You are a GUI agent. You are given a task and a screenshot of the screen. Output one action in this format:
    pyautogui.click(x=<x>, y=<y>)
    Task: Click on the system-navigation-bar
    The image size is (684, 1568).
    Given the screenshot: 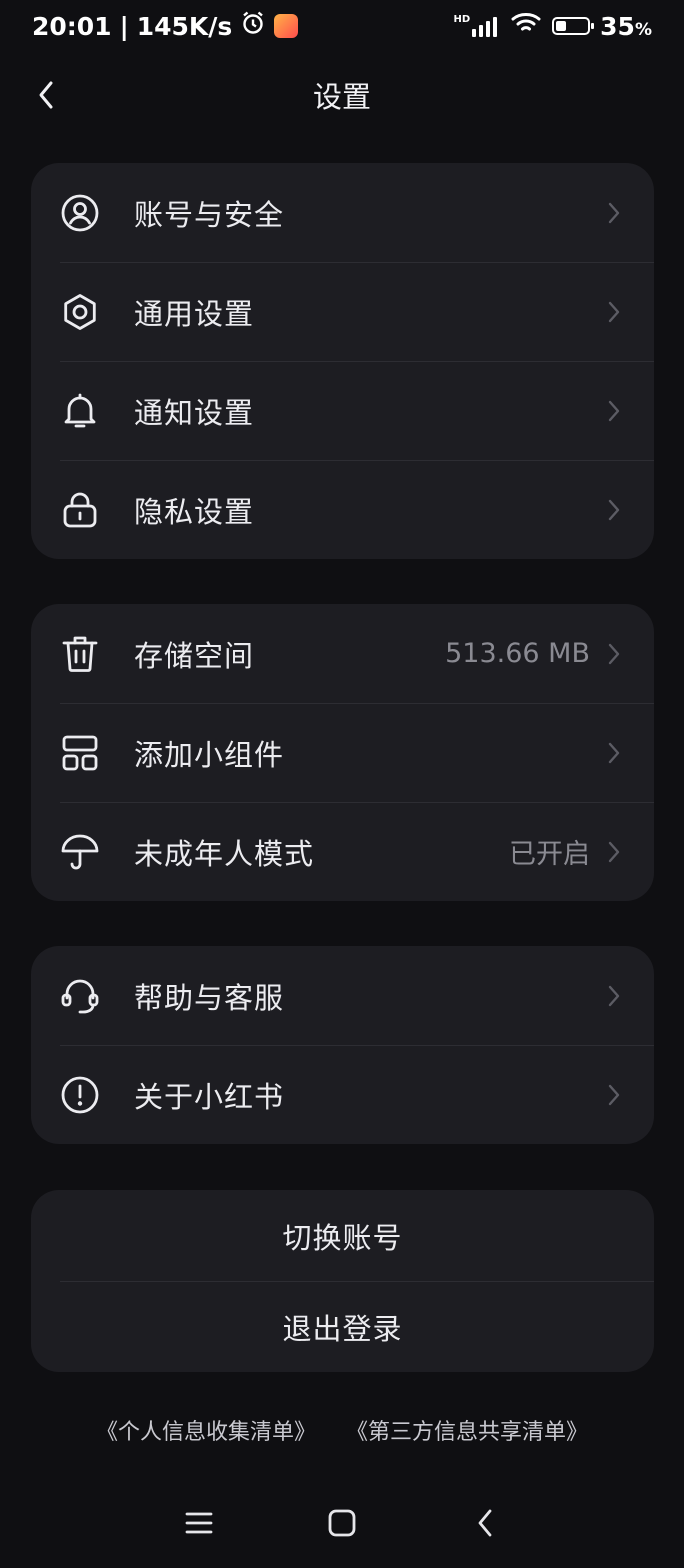 What is the action you would take?
    pyautogui.click(x=342, y=1523)
    